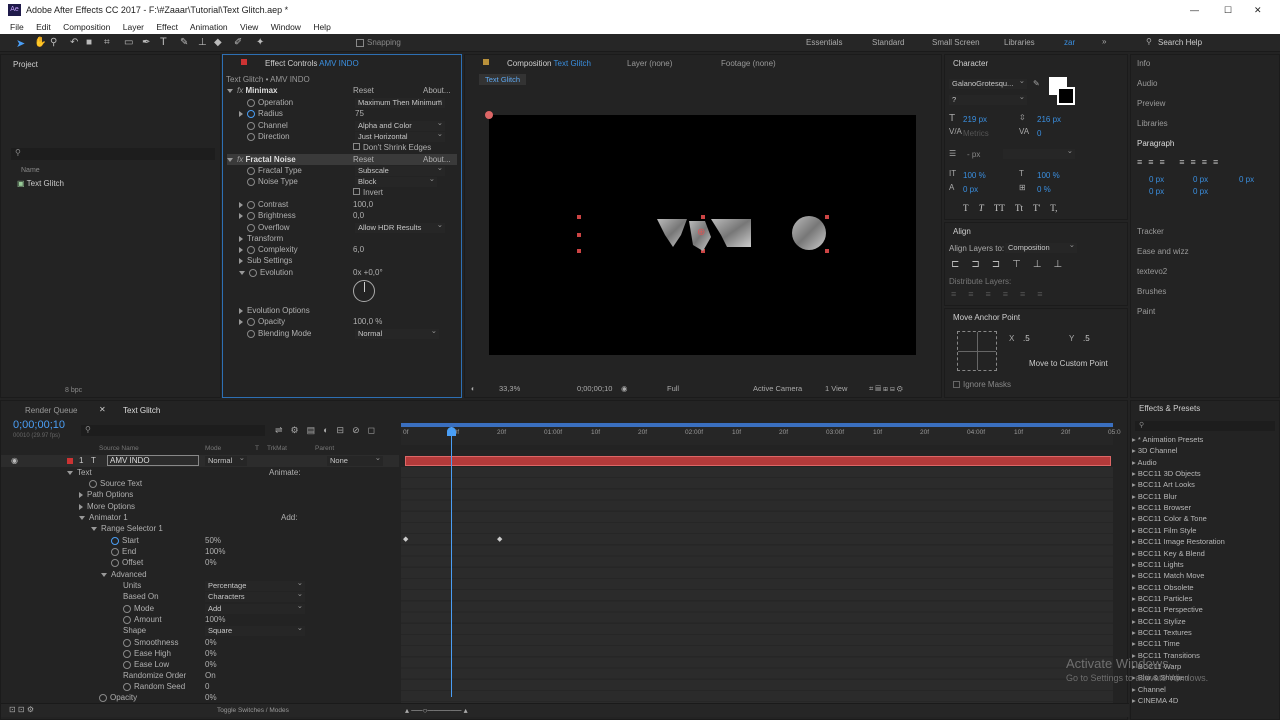 This screenshot has height=720, width=1280. What do you see at coordinates (255, 586) in the screenshot?
I see `units-select: Percentage` at bounding box center [255, 586].